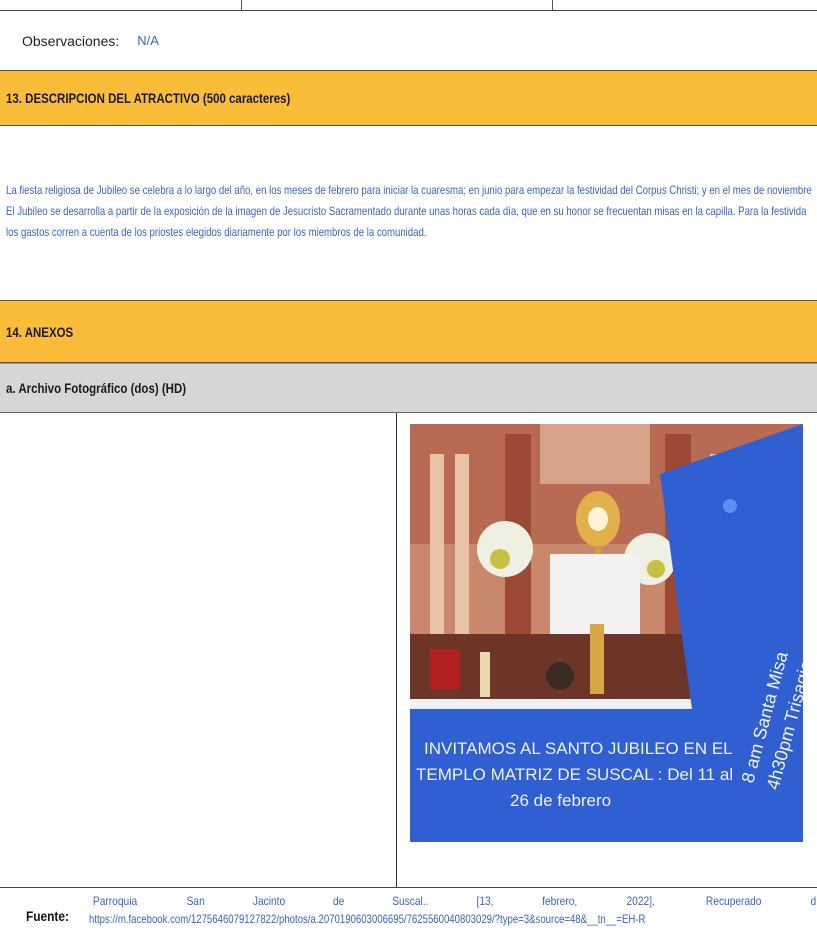 The image size is (817, 947). Describe the element at coordinates (574, 774) in the screenshot. I see `photo-banner-line2: TEMPLO MATRIZ DE SUSCAL : Del 11 al` at that location.